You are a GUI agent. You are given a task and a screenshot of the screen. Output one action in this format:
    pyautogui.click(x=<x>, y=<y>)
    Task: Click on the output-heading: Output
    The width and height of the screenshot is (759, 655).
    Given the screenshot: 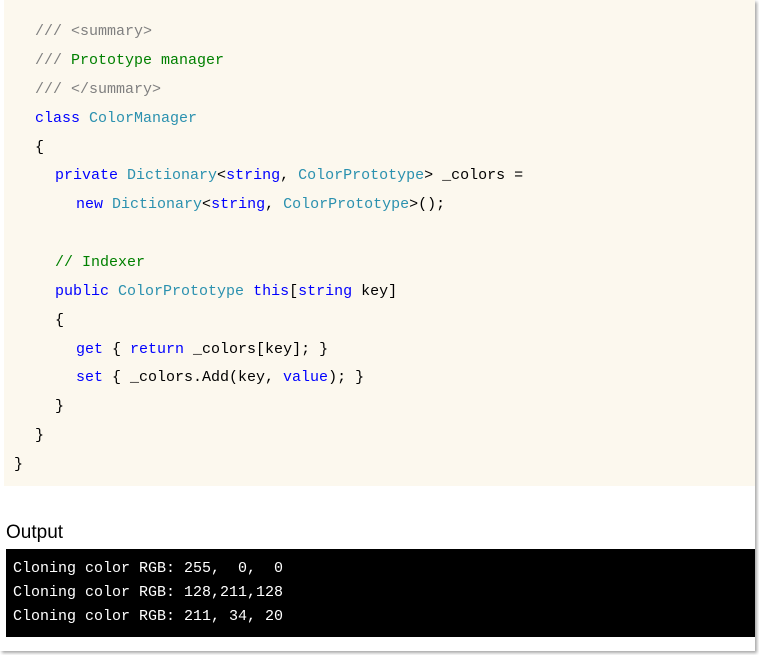 What is the action you would take?
    pyautogui.click(x=35, y=532)
    